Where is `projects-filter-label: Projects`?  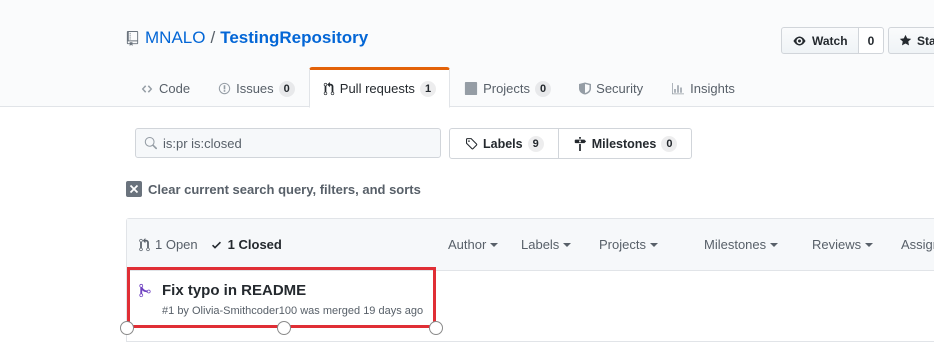 projects-filter-label: Projects is located at coordinates (622, 244).